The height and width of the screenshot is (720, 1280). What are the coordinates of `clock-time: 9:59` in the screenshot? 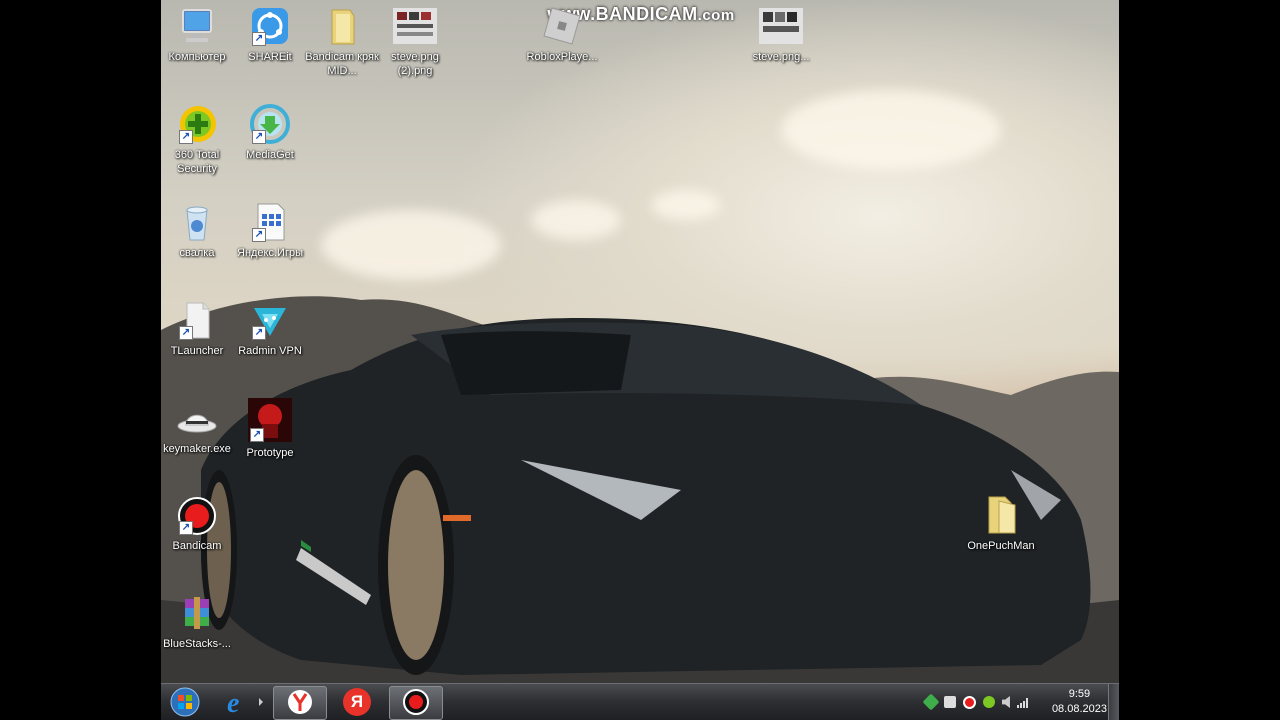 It's located at (1079, 694).